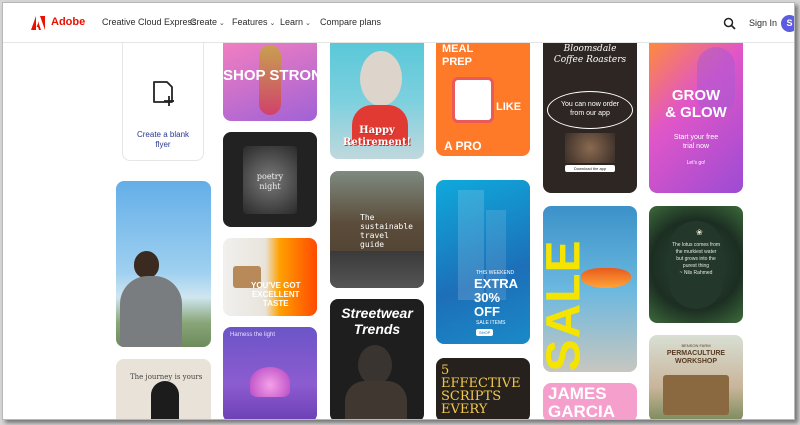 This screenshot has width=800, height=425. Describe the element at coordinates (590, 168) in the screenshot. I see `download-app-button: Download the app` at that location.